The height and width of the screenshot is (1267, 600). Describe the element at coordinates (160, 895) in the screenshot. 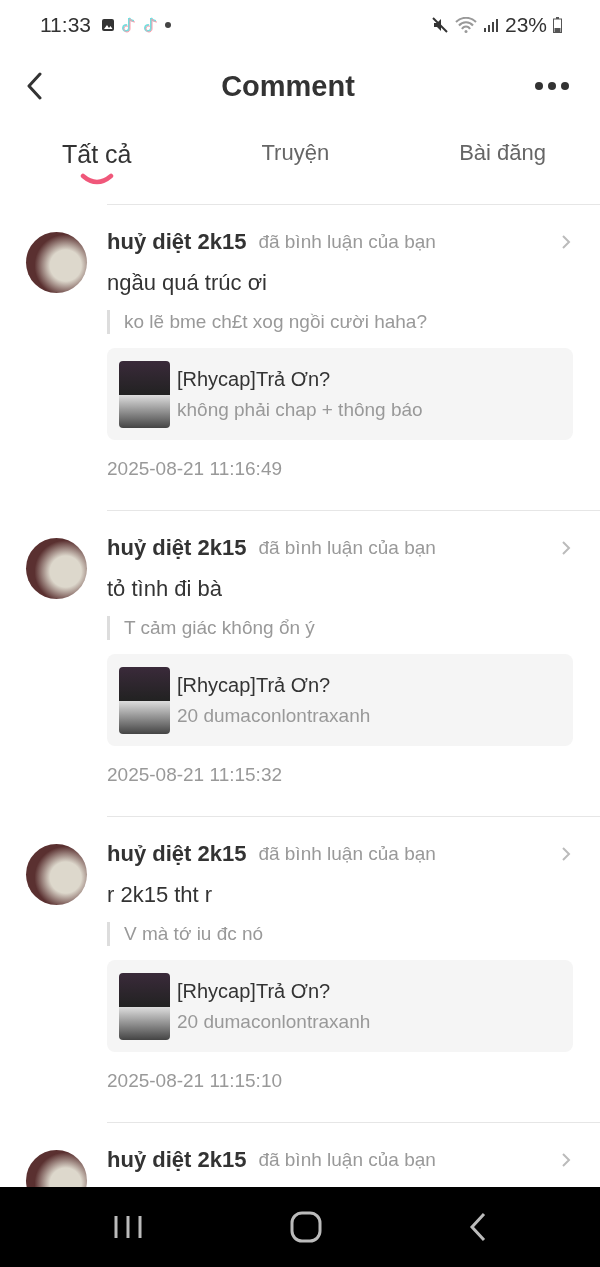

I see `comment-text: r 2k15 tht r` at that location.